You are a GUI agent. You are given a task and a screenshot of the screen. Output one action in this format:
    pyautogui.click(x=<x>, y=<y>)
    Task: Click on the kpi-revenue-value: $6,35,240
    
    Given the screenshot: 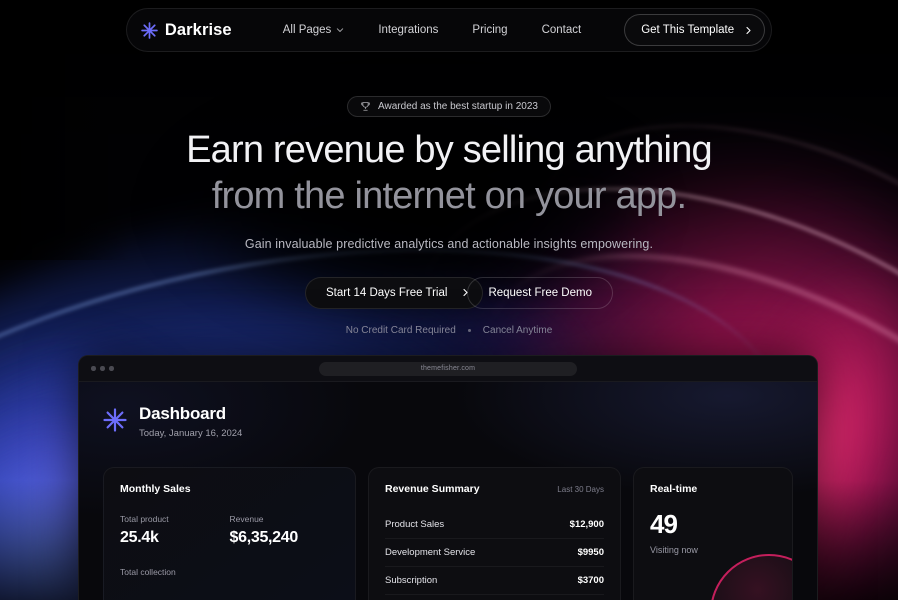 What is the action you would take?
    pyautogui.click(x=264, y=537)
    